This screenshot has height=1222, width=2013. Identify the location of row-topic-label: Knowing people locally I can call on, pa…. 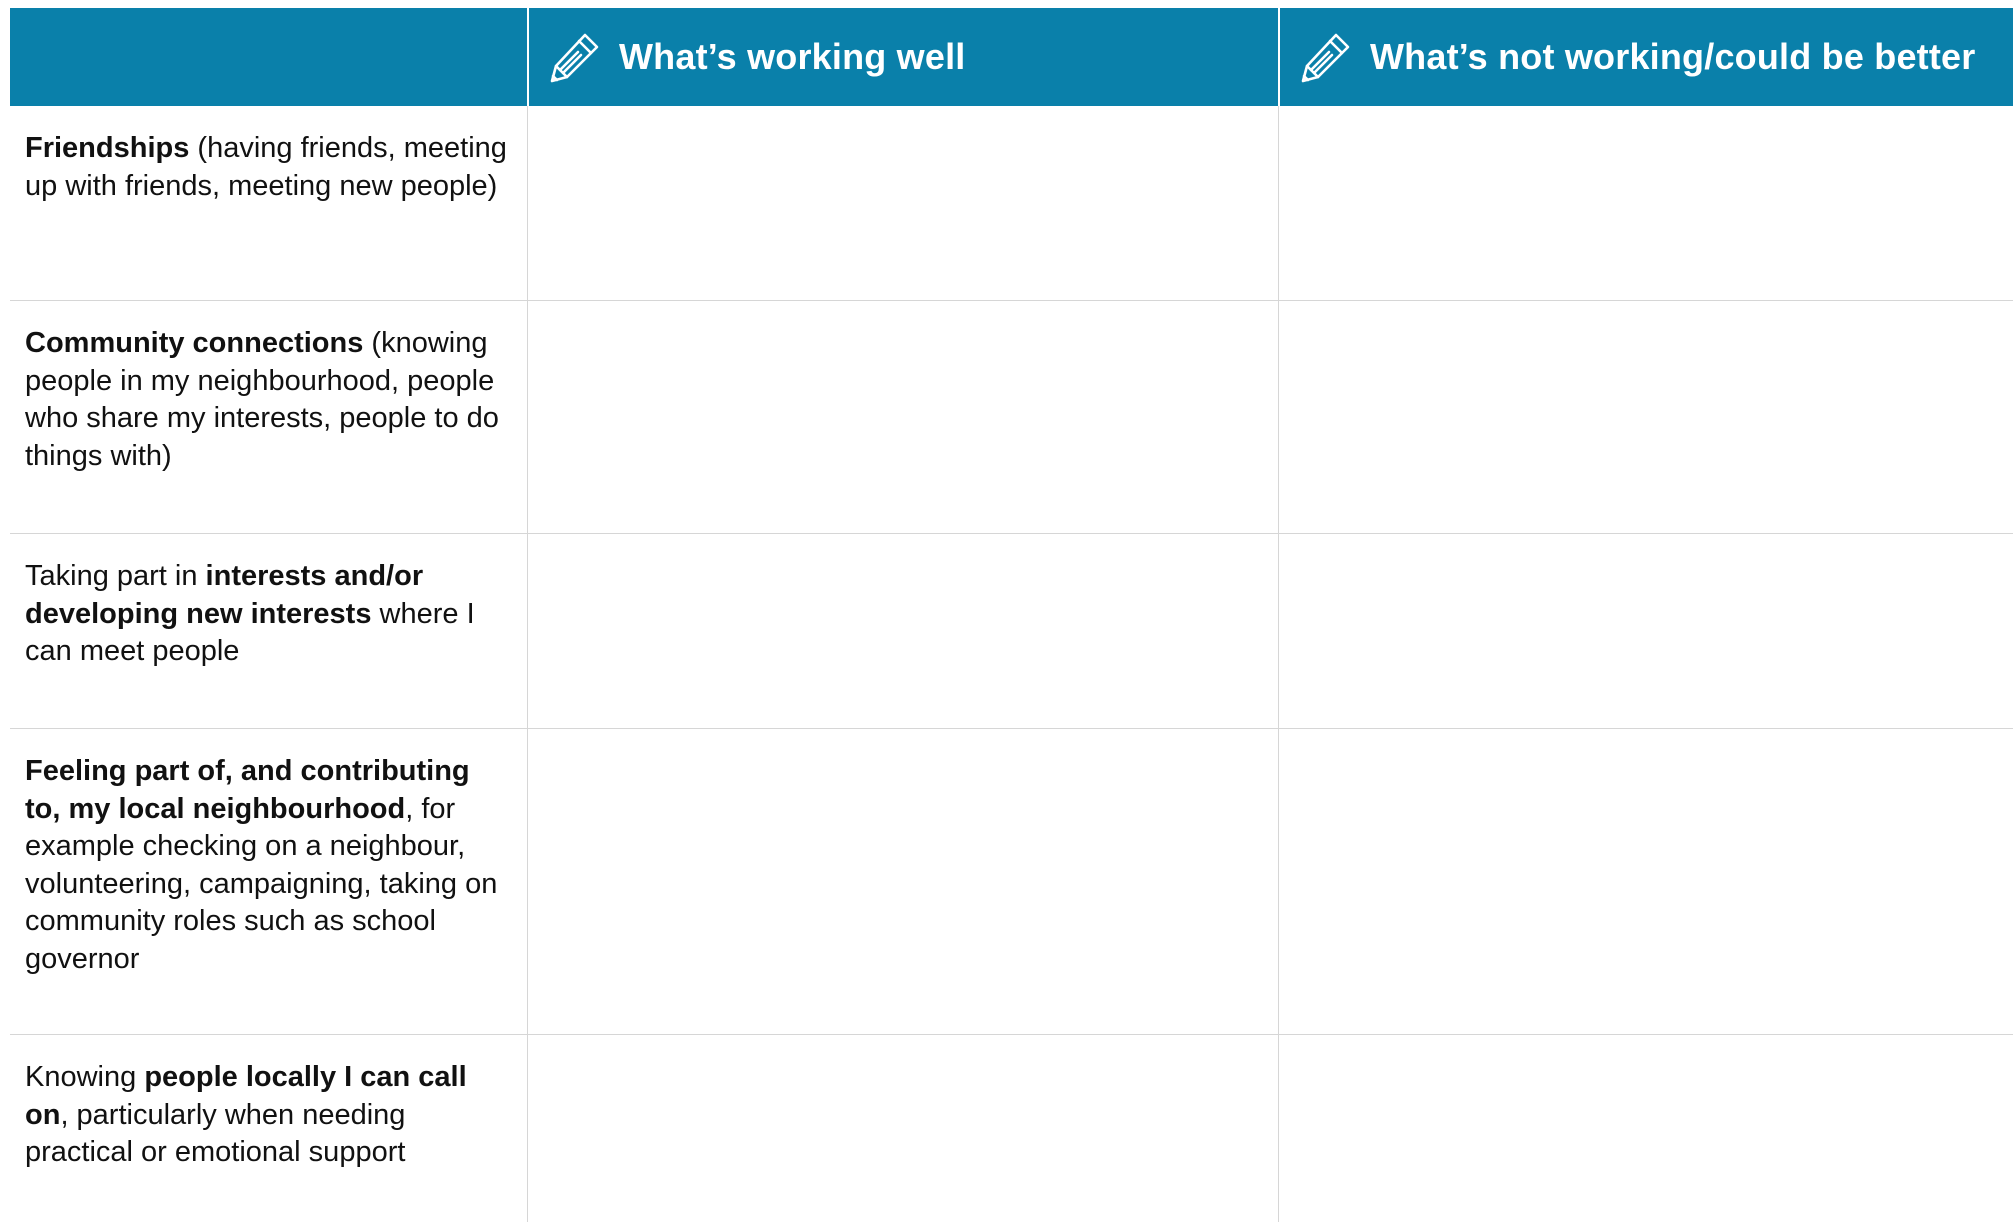
(268, 1115).